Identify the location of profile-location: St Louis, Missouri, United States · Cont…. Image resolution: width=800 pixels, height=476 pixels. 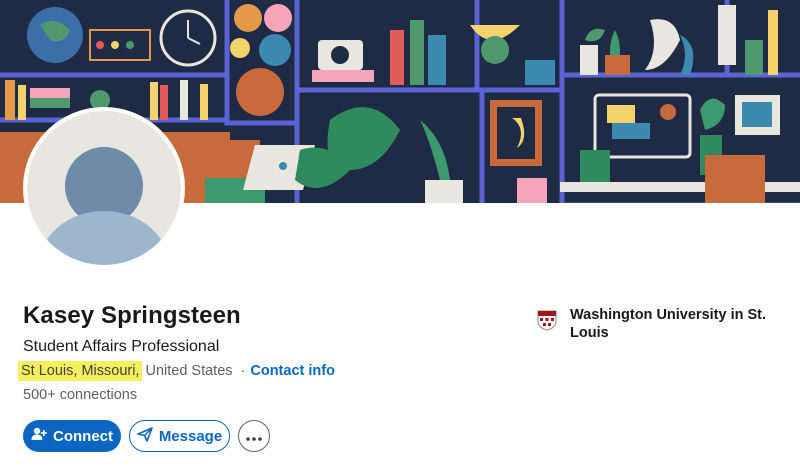
(176, 371).